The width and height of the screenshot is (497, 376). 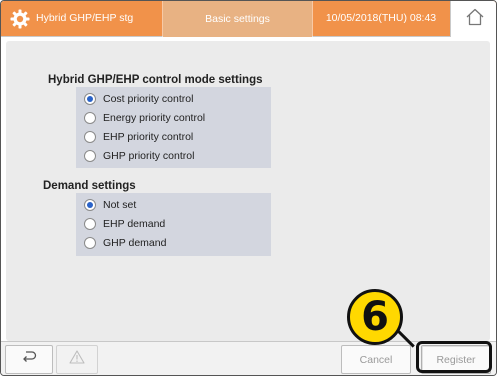 I want to click on radio-option-energy-priority: Energy priority control, so click(x=144, y=118).